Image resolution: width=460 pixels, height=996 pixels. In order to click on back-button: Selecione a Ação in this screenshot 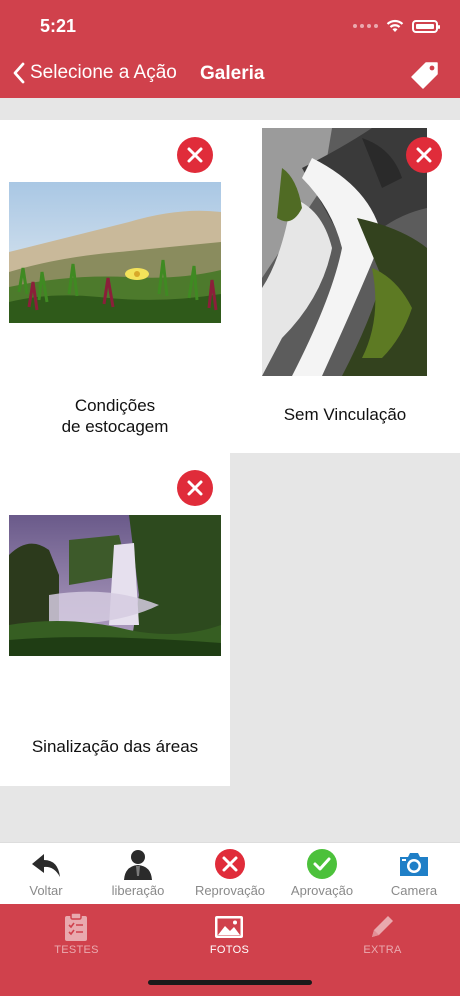, I will do `click(94, 73)`.